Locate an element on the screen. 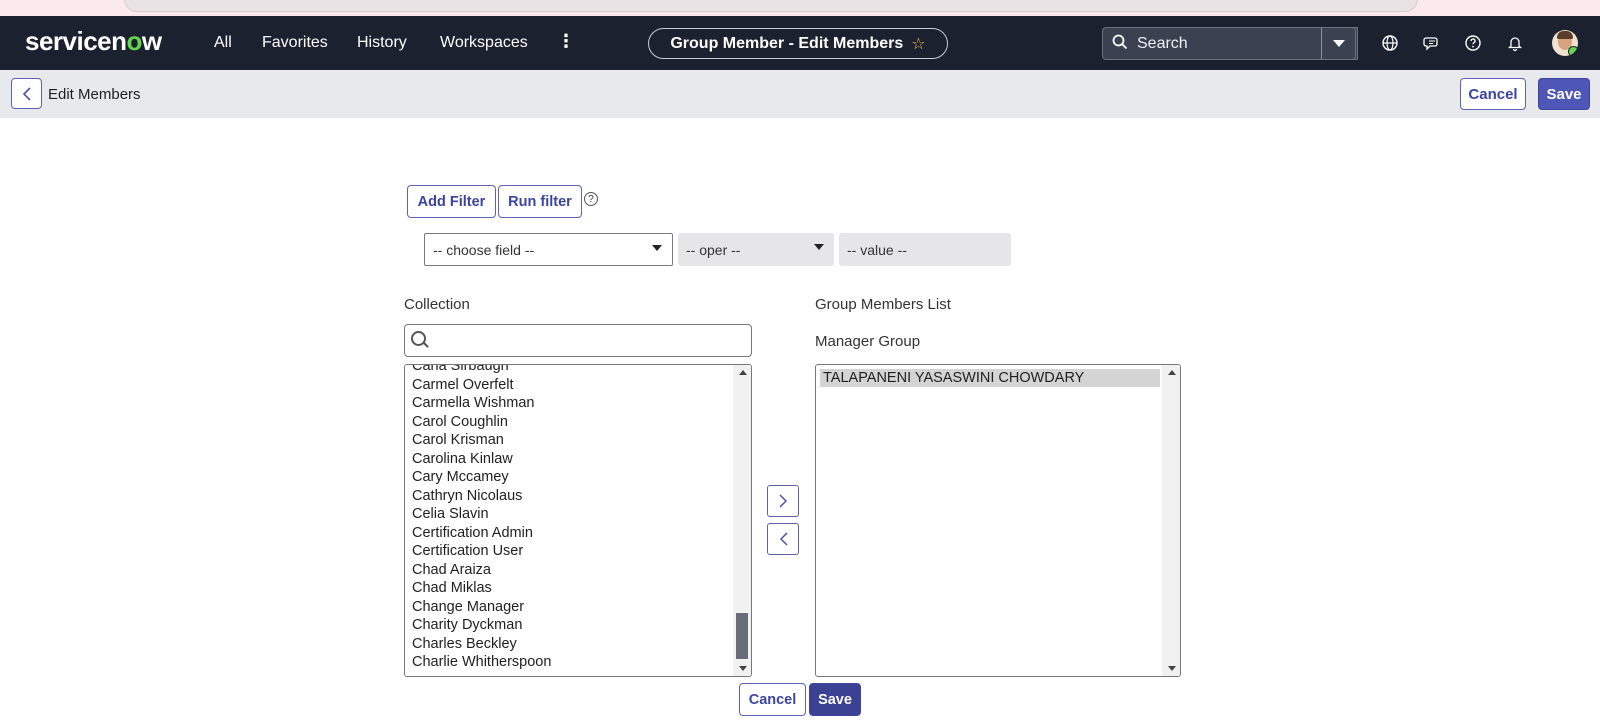  collection-list-item: Certification Admin is located at coordinates (572, 533).